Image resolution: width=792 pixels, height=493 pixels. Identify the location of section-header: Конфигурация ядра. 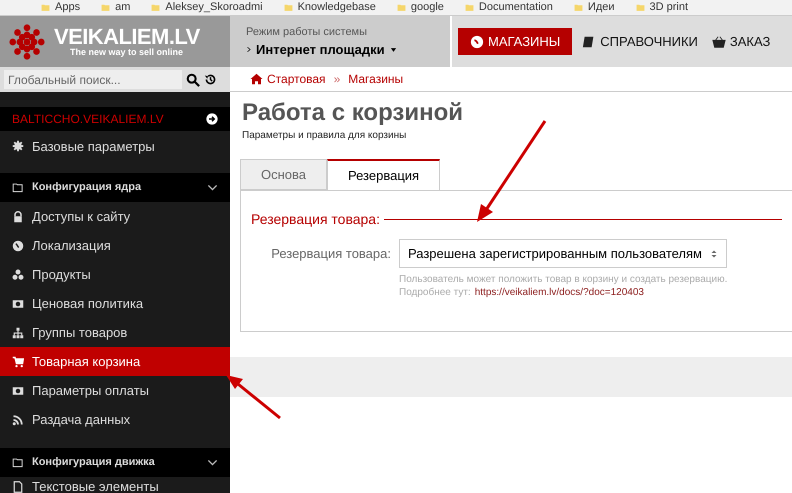
(115, 187).